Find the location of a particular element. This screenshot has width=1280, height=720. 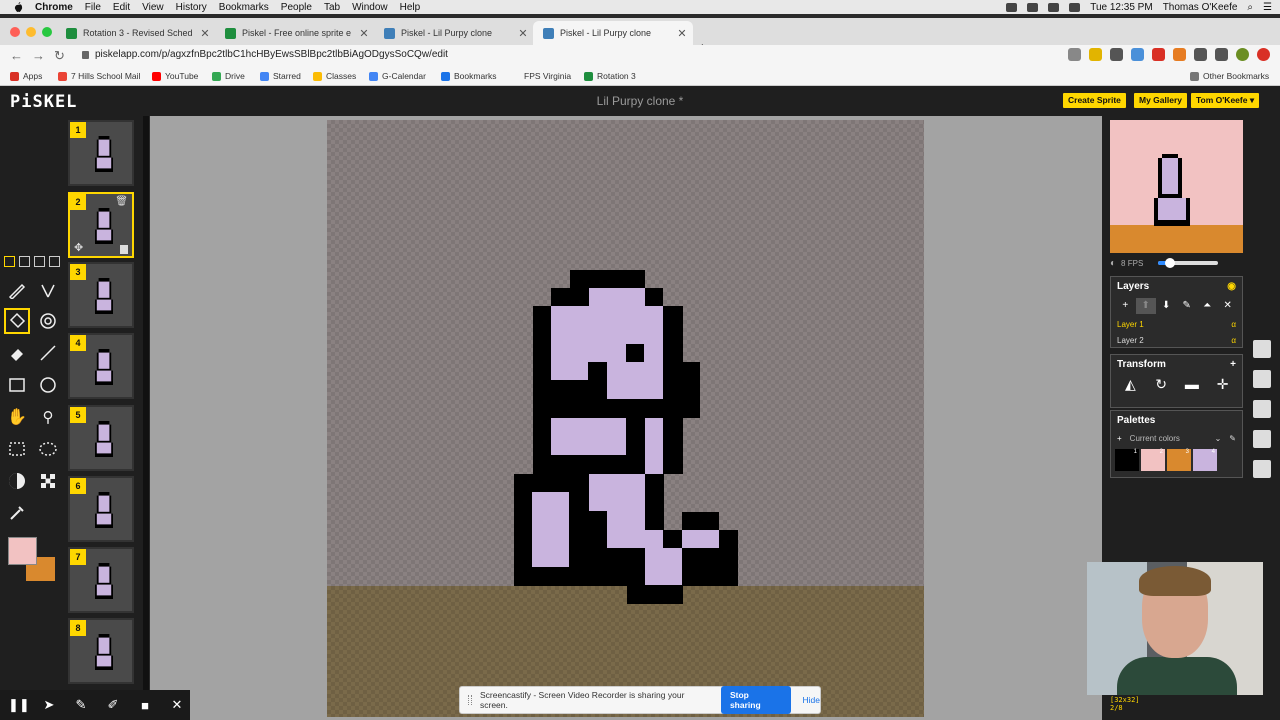

star-icon is located at coordinates (1074, 54).